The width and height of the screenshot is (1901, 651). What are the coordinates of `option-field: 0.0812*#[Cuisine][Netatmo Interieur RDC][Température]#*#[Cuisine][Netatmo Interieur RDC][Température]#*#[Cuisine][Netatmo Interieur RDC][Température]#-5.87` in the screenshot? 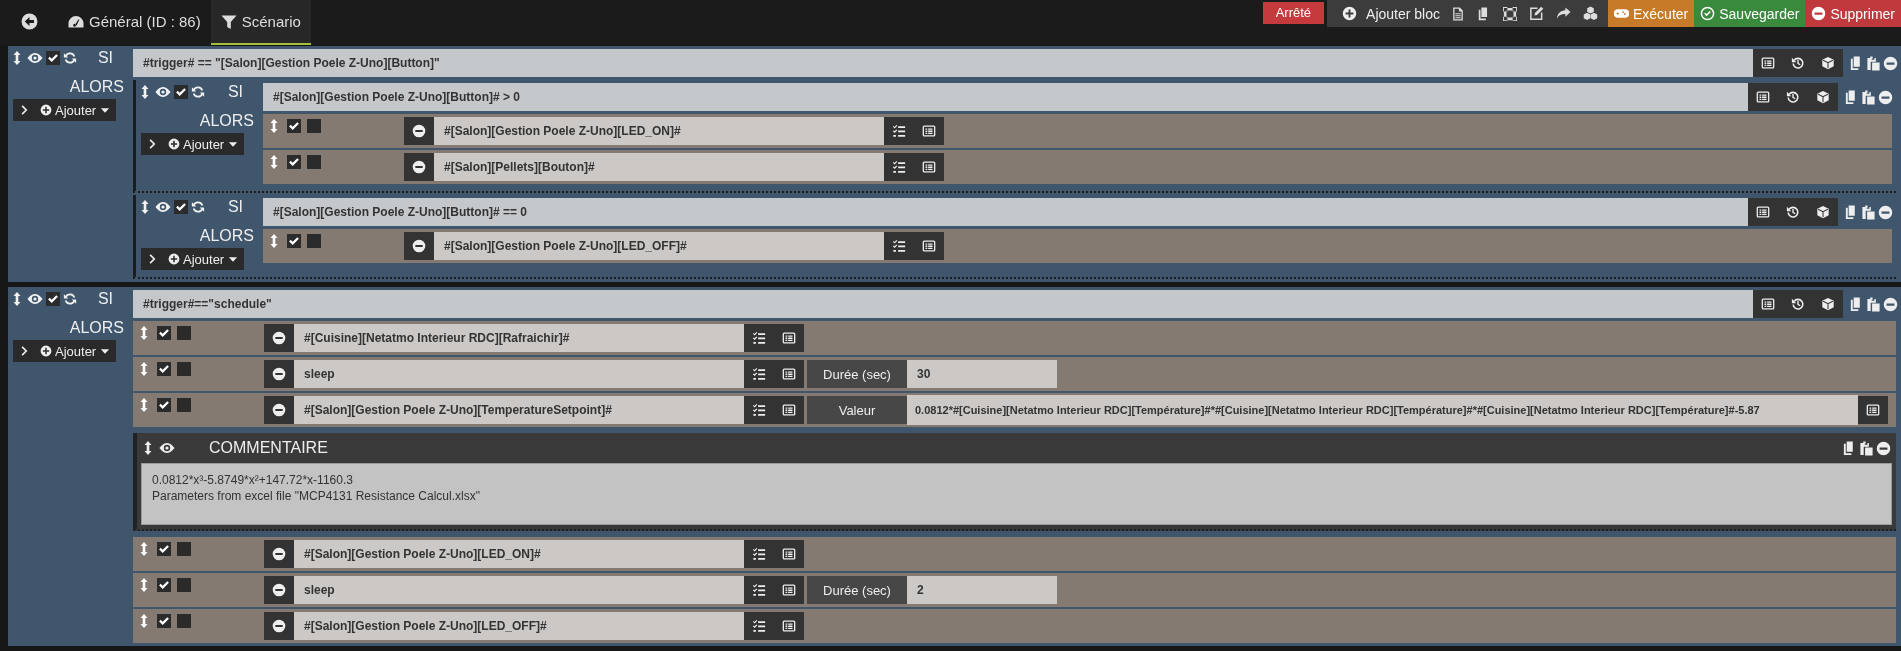 It's located at (1382, 410).